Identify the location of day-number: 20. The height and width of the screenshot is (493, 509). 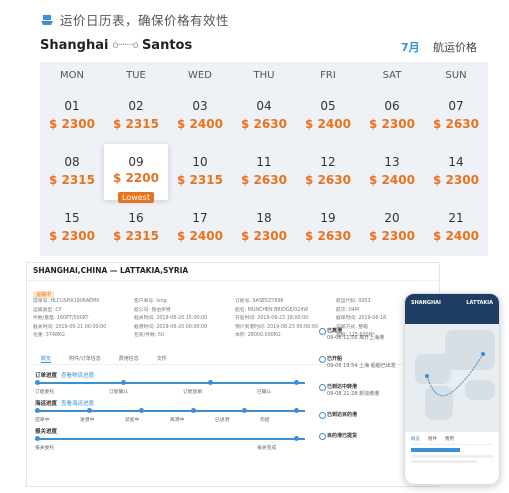
(392, 218).